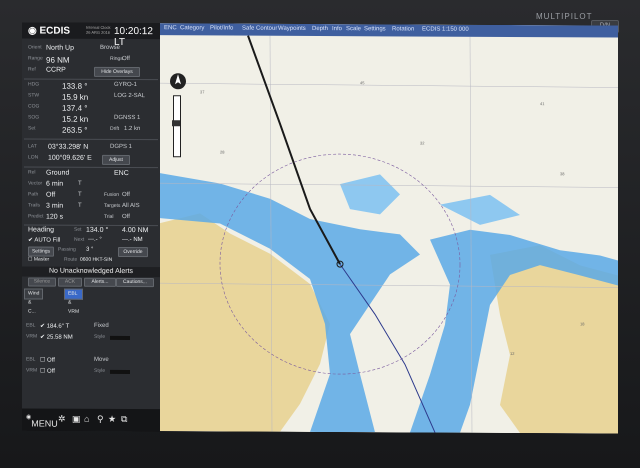 The image size is (640, 468). I want to click on silence-button: Silence, so click(42, 282).